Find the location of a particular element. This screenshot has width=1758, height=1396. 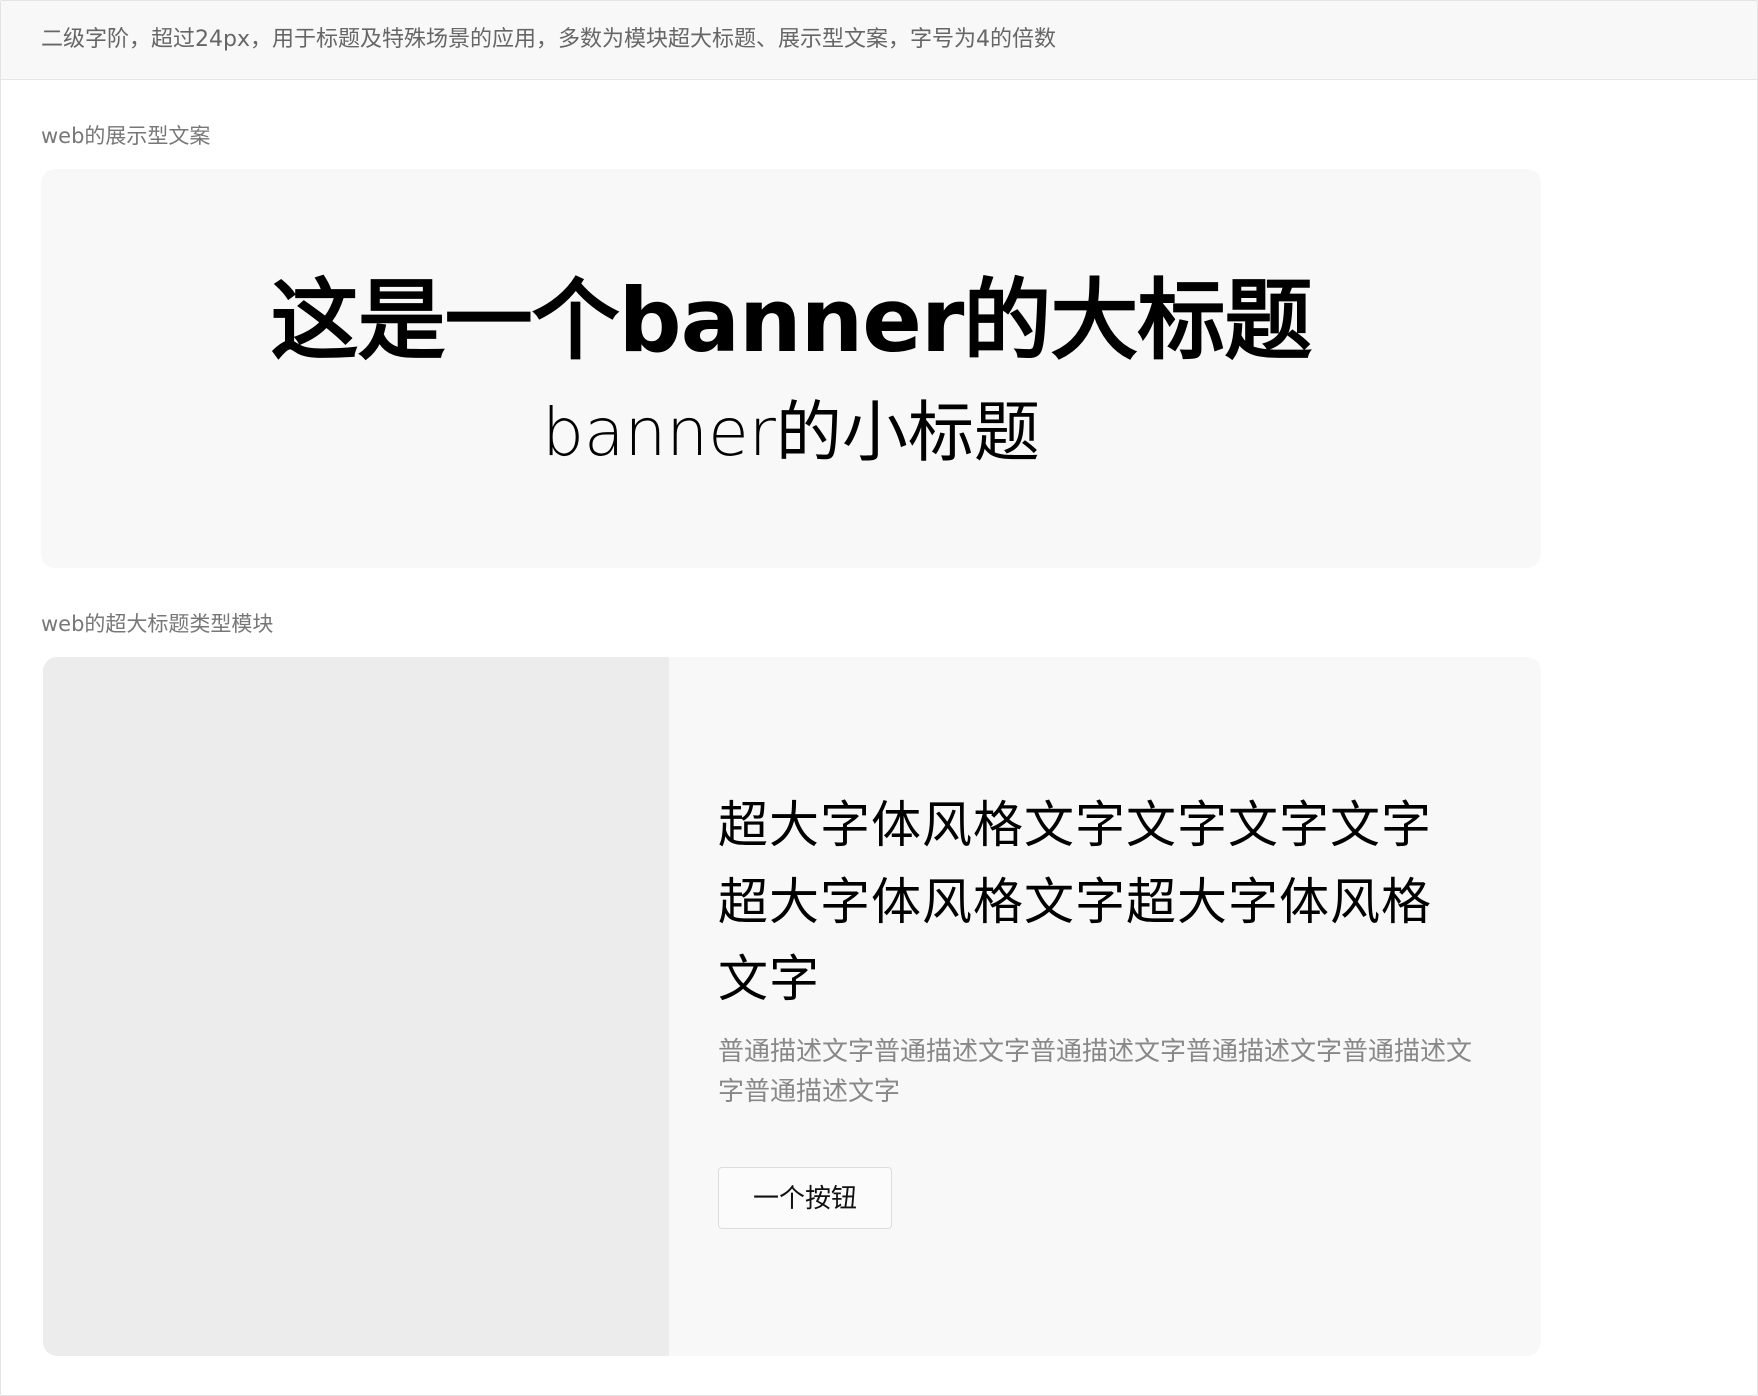

module-description: 普通描述文字普通描述文字普通描述文字普通描述文字普通描述文字普通描述文字 is located at coordinates (1095, 1072).